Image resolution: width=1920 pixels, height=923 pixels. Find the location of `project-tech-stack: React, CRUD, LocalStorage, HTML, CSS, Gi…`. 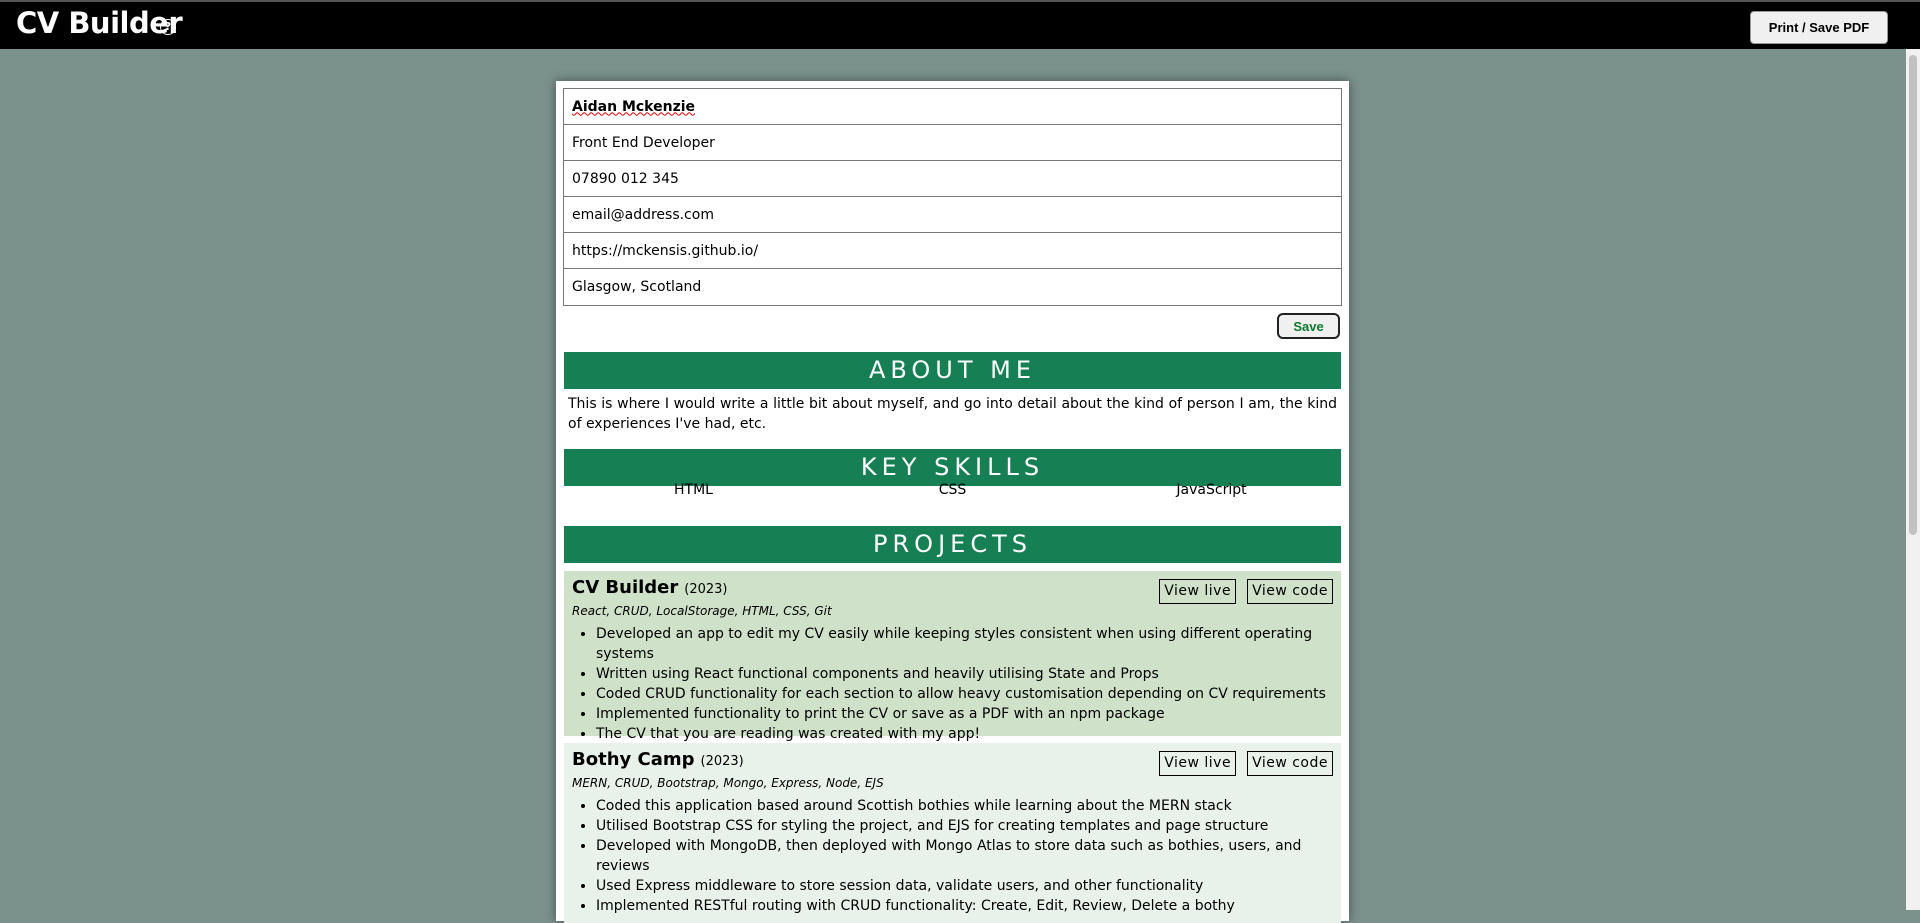

project-tech-stack: React, CRUD, LocalStorage, HTML, CSS, Gi… is located at coordinates (702, 611).